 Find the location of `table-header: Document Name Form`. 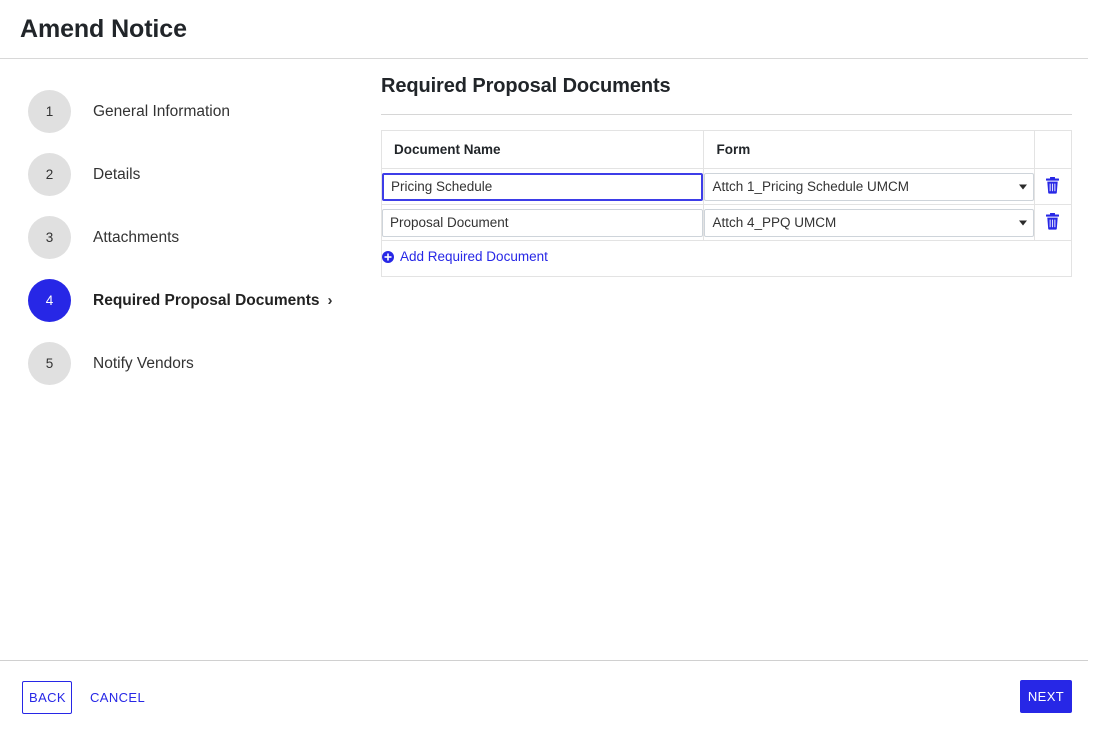

table-header: Document Name Form is located at coordinates (726, 149).